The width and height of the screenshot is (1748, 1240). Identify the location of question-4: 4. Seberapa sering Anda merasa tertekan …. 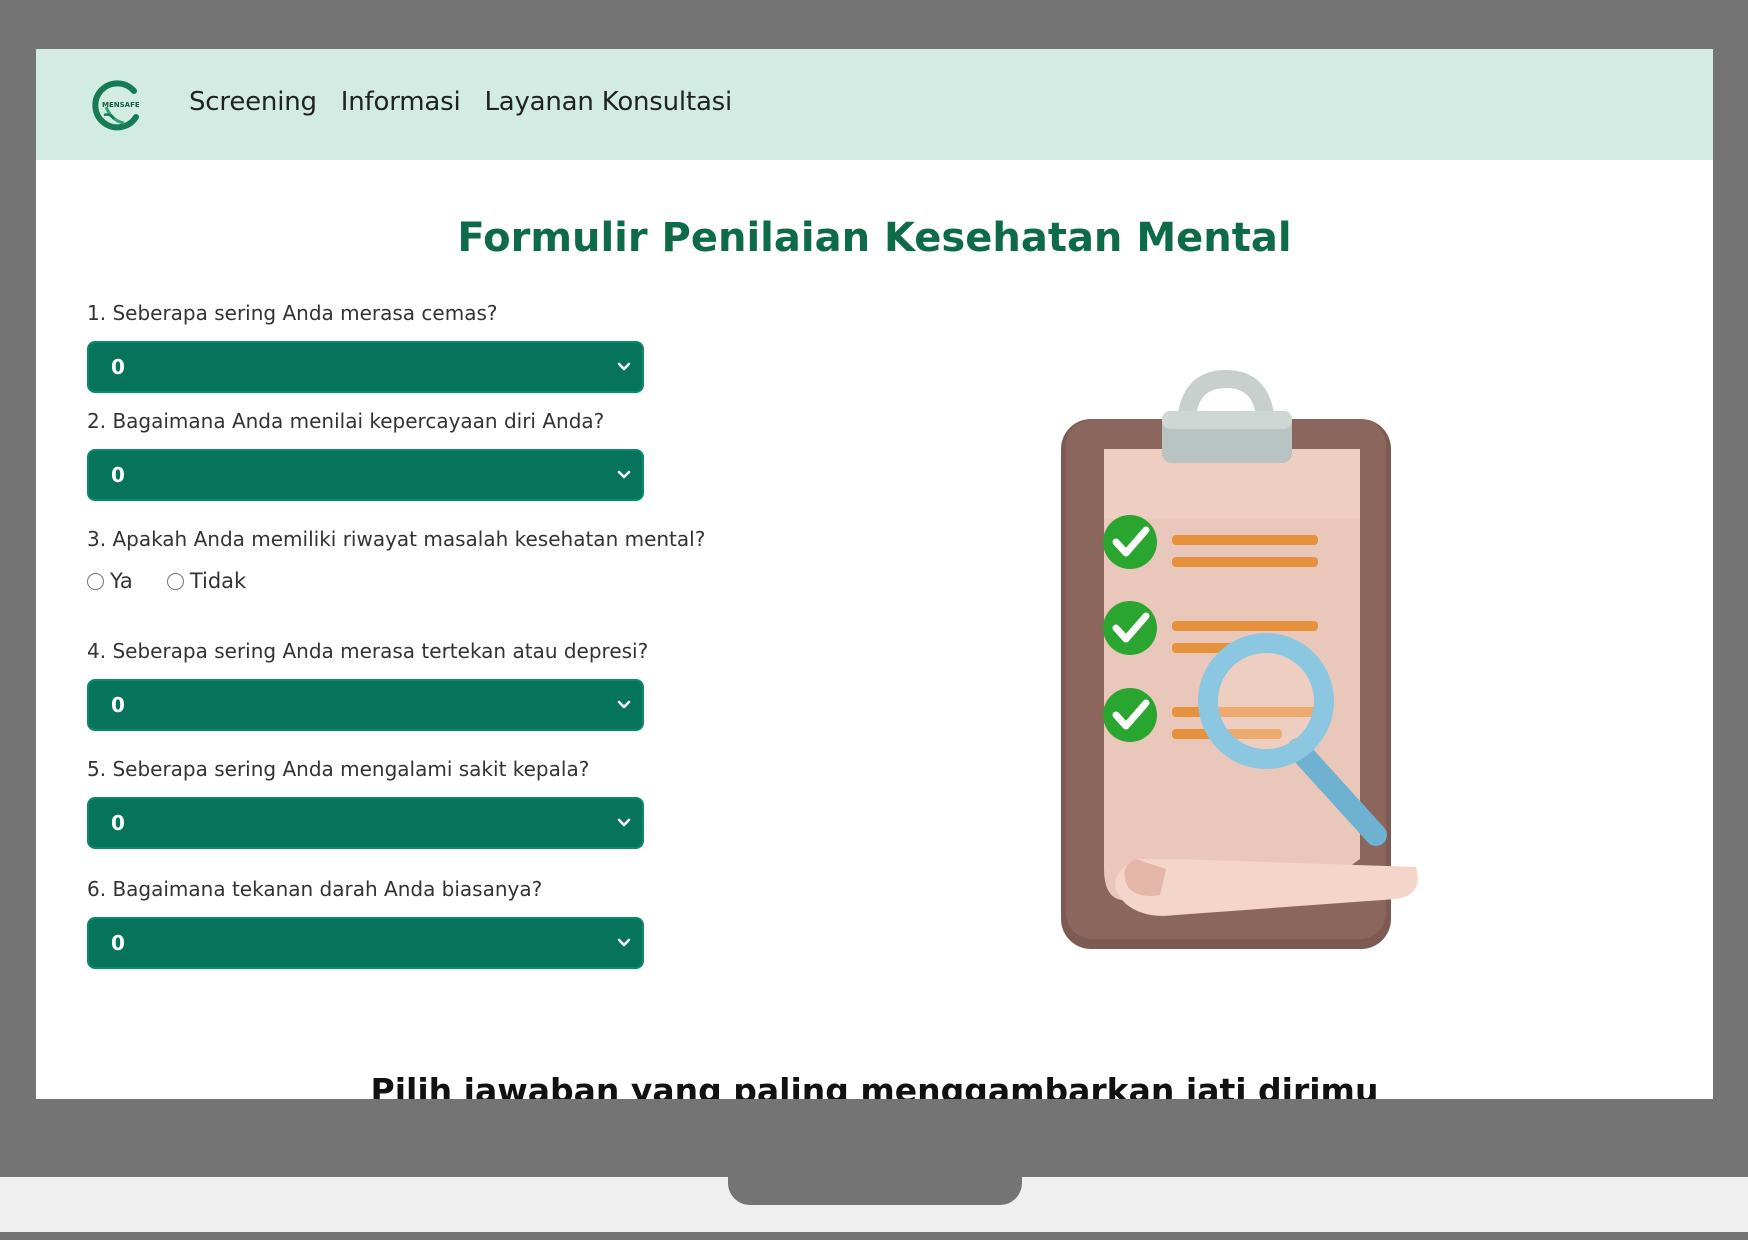
(412, 696).